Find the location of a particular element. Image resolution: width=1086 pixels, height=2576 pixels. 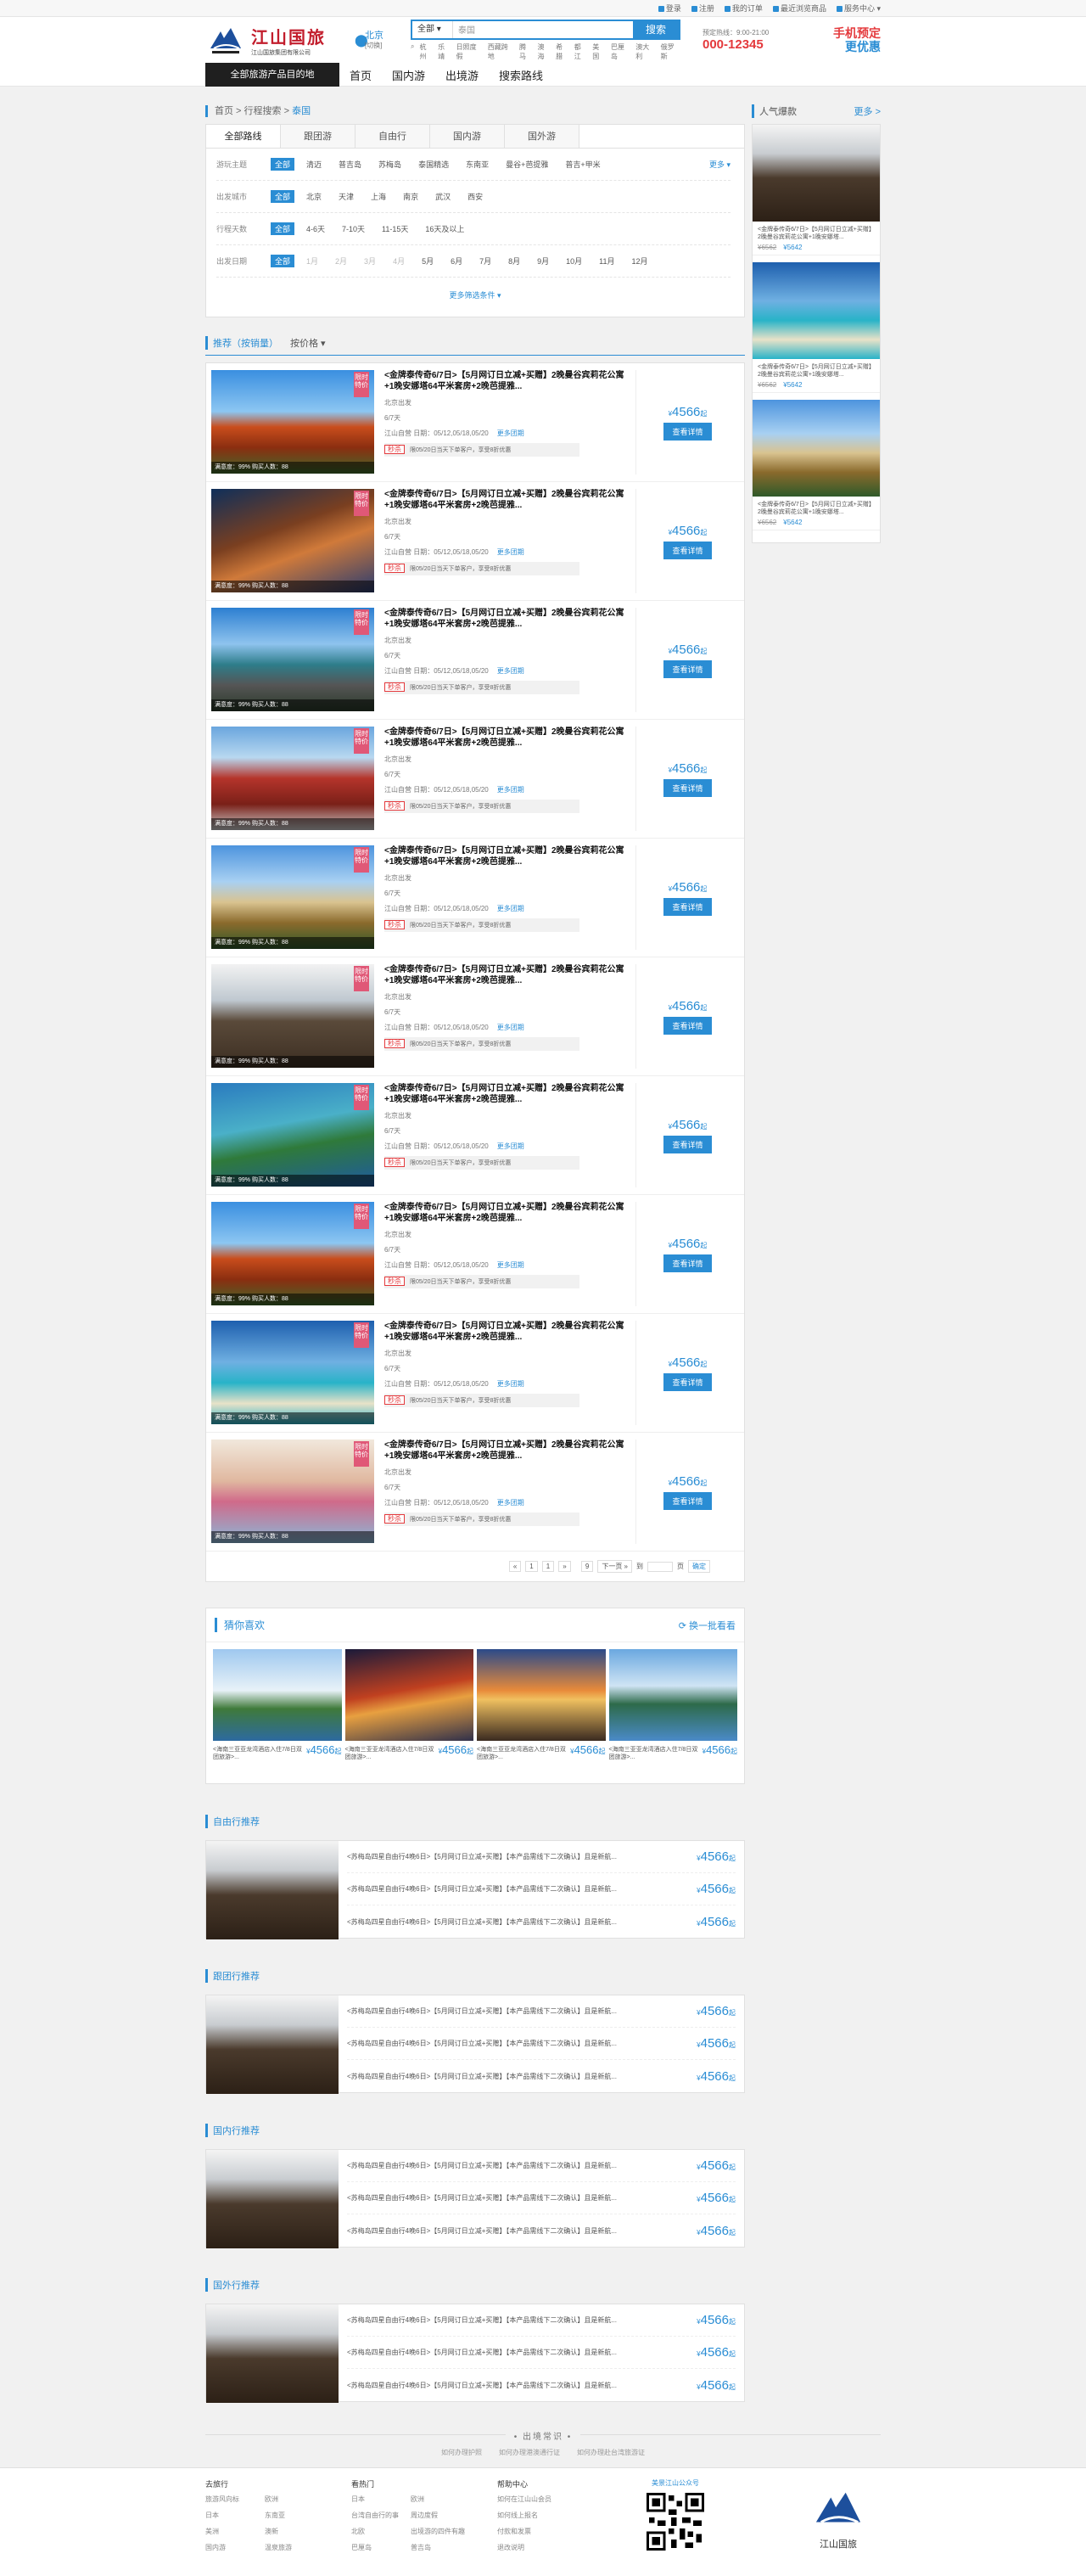

hot-word-link: 杭州 is located at coordinates (426, 51).